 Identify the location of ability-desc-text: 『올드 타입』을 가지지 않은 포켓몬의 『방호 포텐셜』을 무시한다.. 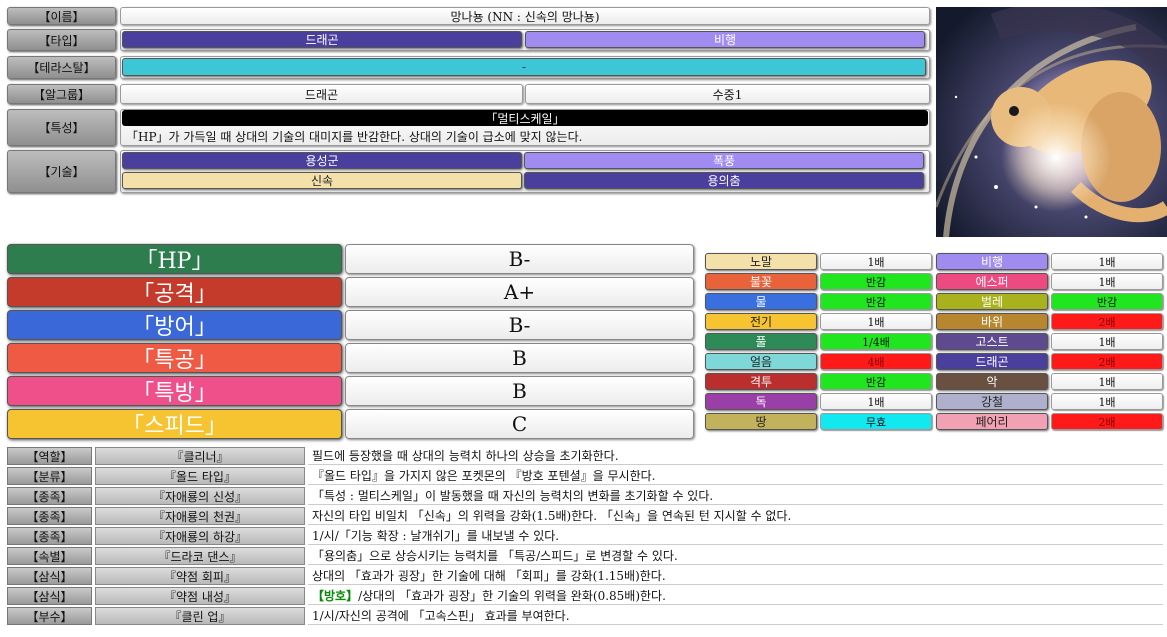
(484, 476).